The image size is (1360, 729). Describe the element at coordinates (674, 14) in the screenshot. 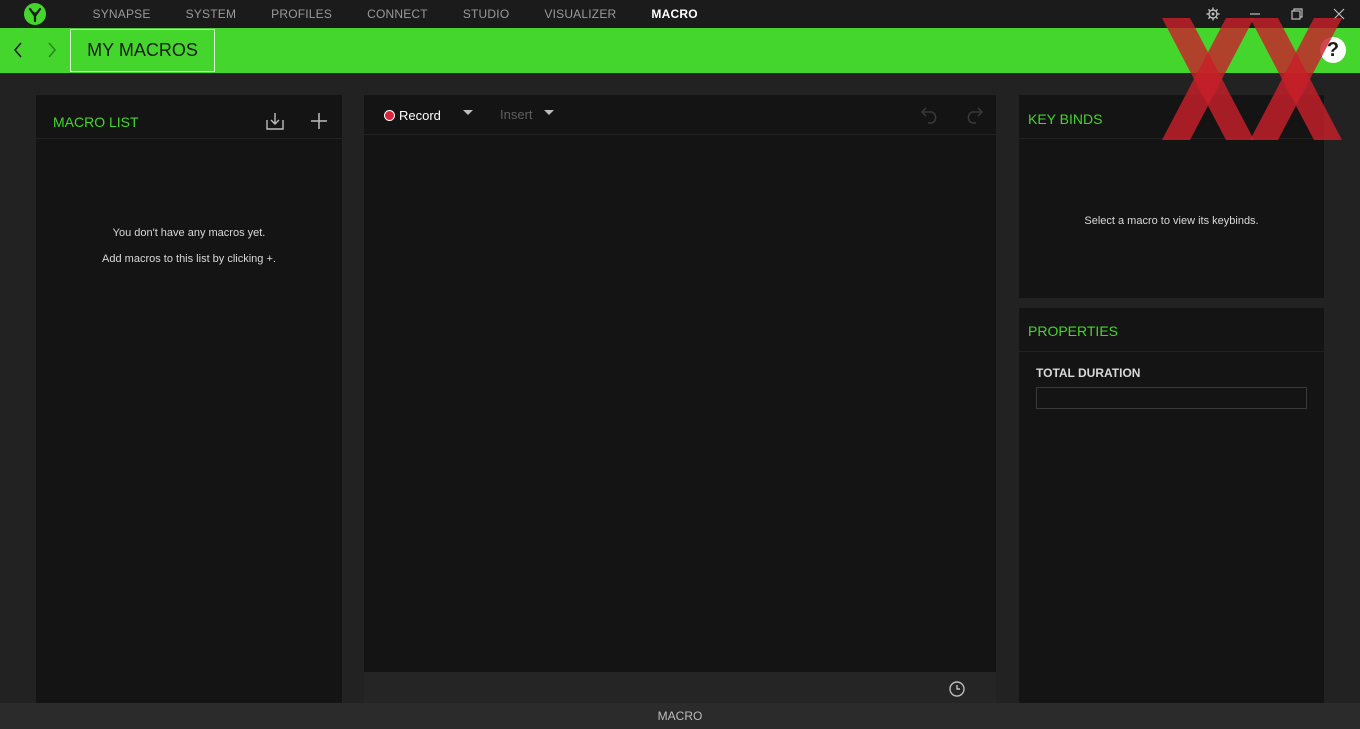

I see `nav-macro: MACRO` at that location.